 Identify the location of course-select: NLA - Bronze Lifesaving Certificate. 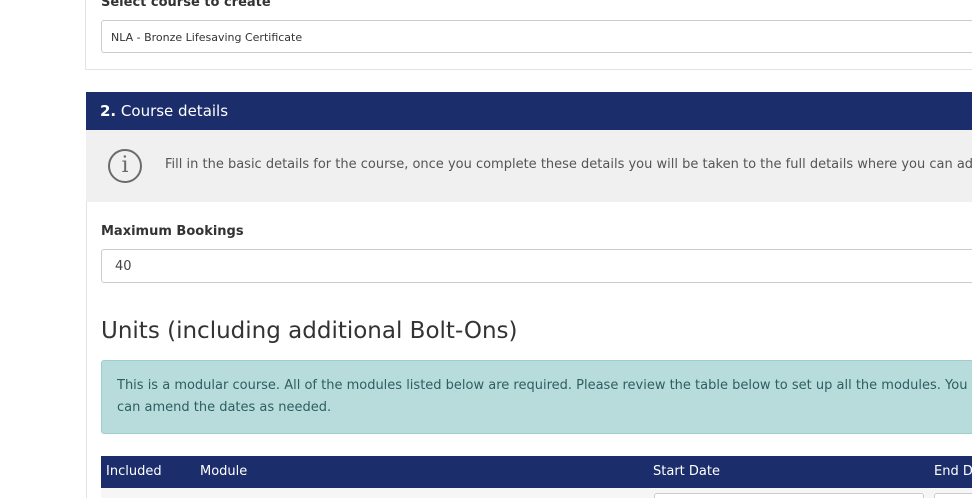
(536, 36).